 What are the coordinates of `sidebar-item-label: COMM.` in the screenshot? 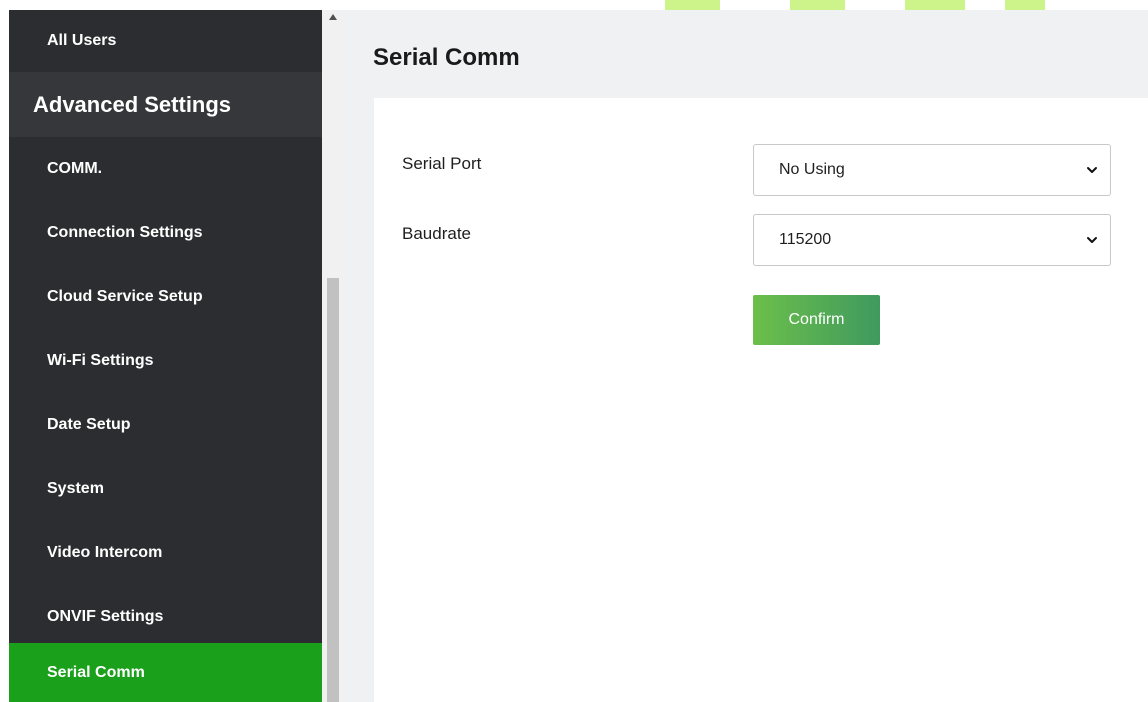 It's located at (75, 168).